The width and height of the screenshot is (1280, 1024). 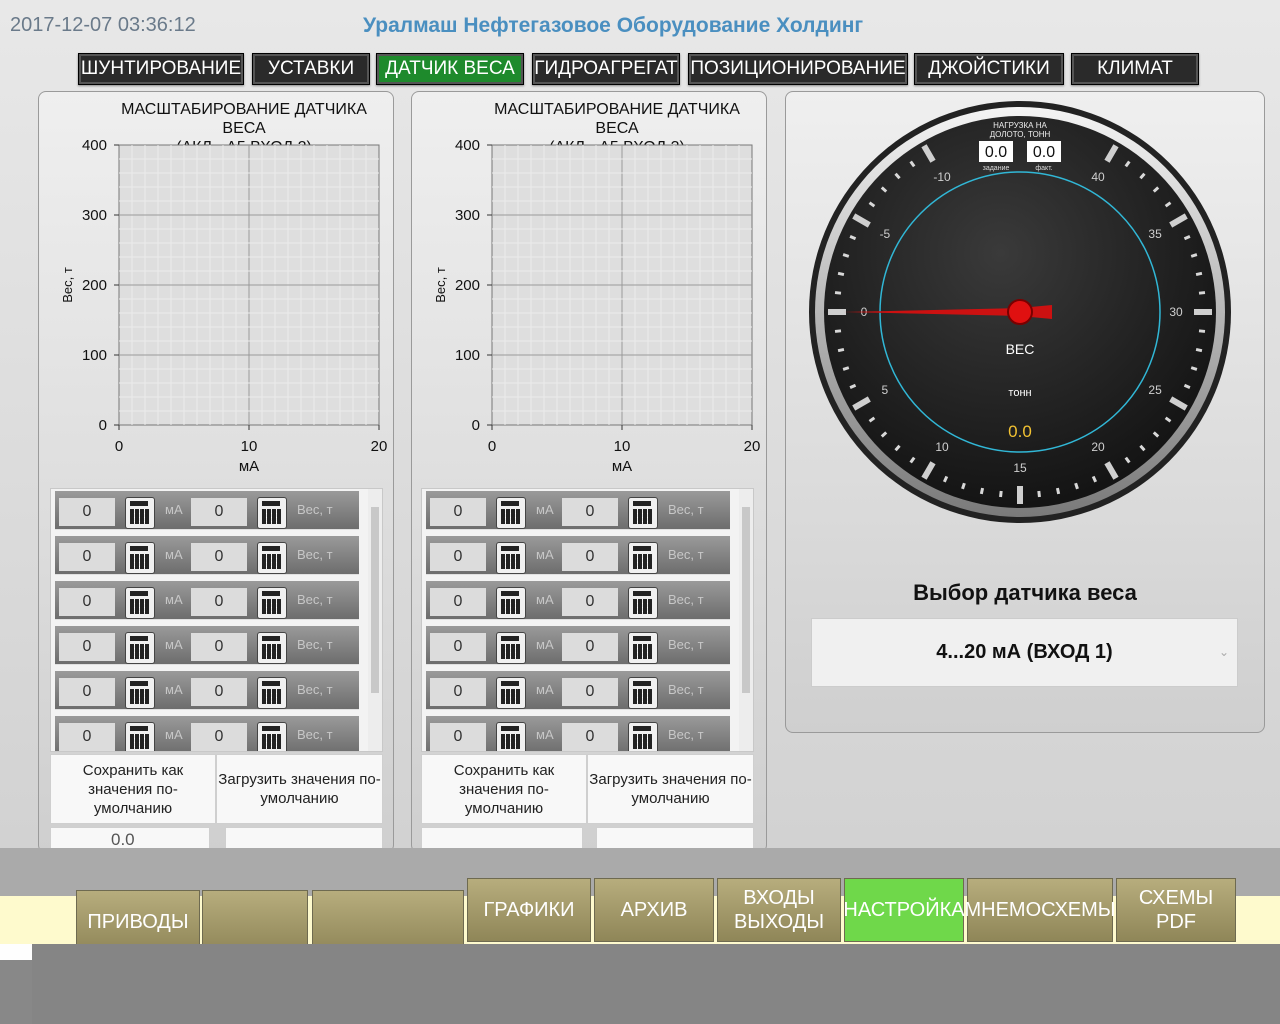 I want to click on y-tick-label: 100, so click(x=94, y=355).